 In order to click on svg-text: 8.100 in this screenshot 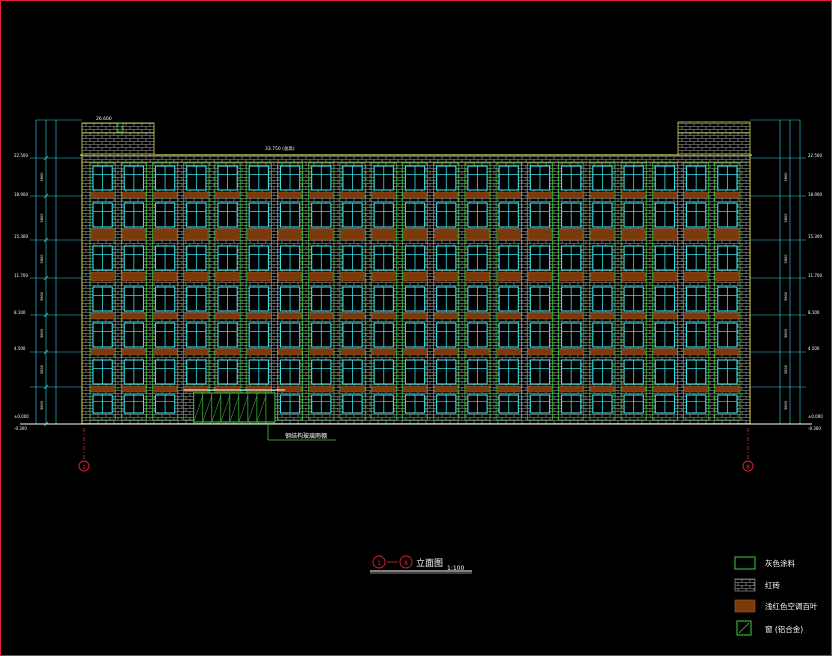, I will do `click(20, 312)`.